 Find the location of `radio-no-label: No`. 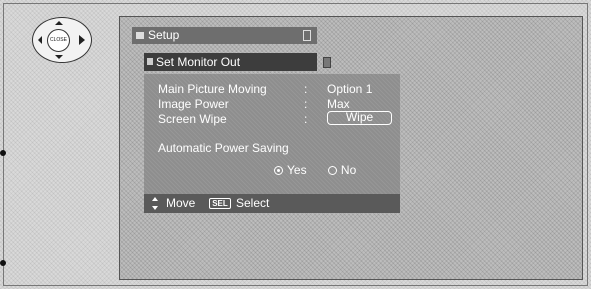

radio-no-label: No is located at coordinates (348, 170).